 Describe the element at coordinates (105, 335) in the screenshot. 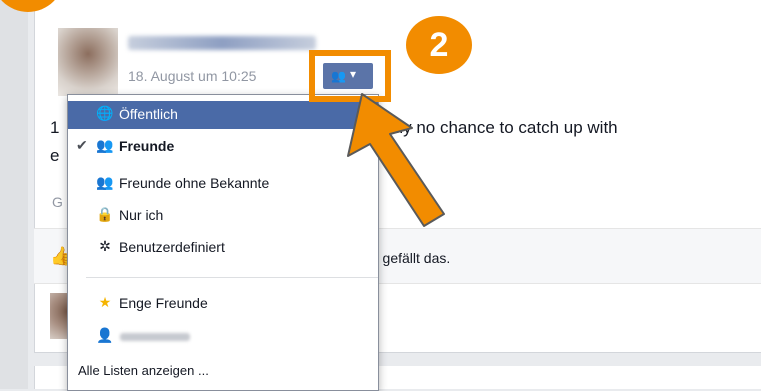

I see `list-icon: 👤` at that location.